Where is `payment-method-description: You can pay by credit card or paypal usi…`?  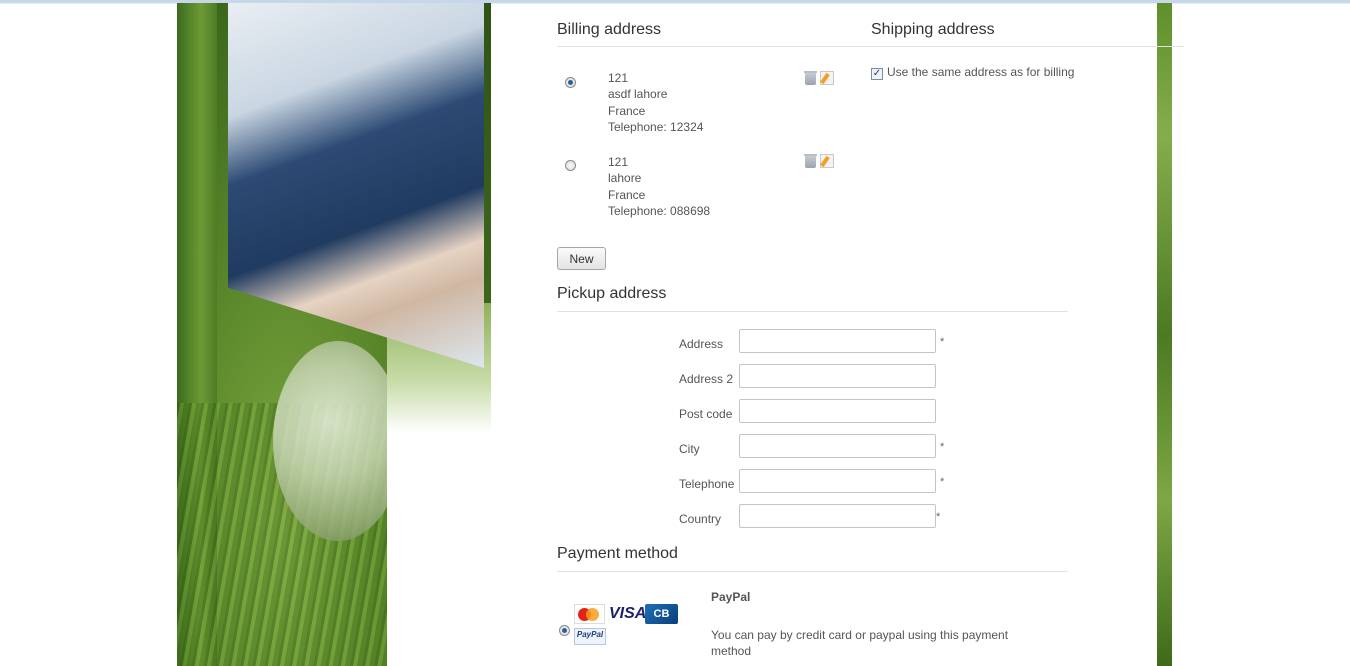 payment-method-description: You can pay by credit card or paypal usi… is located at coordinates (860, 643).